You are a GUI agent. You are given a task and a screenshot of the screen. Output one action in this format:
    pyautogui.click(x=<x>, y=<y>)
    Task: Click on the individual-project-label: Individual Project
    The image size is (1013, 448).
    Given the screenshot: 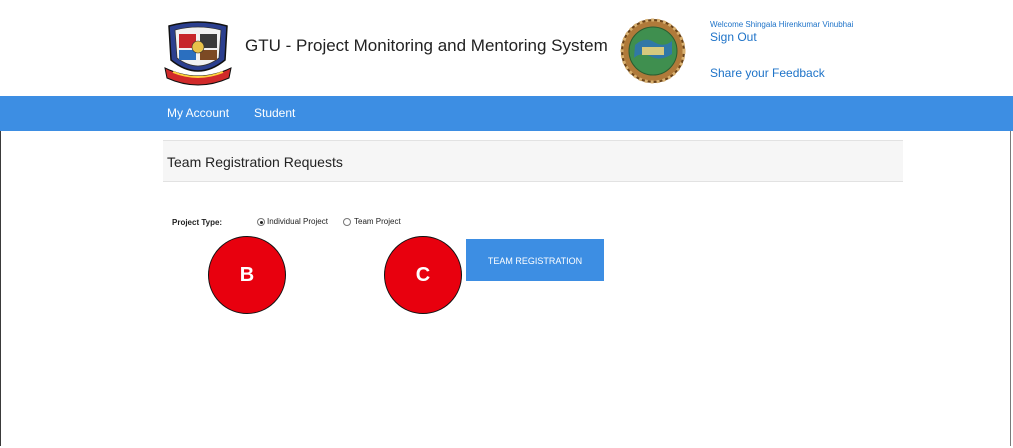 What is the action you would take?
    pyautogui.click(x=297, y=221)
    